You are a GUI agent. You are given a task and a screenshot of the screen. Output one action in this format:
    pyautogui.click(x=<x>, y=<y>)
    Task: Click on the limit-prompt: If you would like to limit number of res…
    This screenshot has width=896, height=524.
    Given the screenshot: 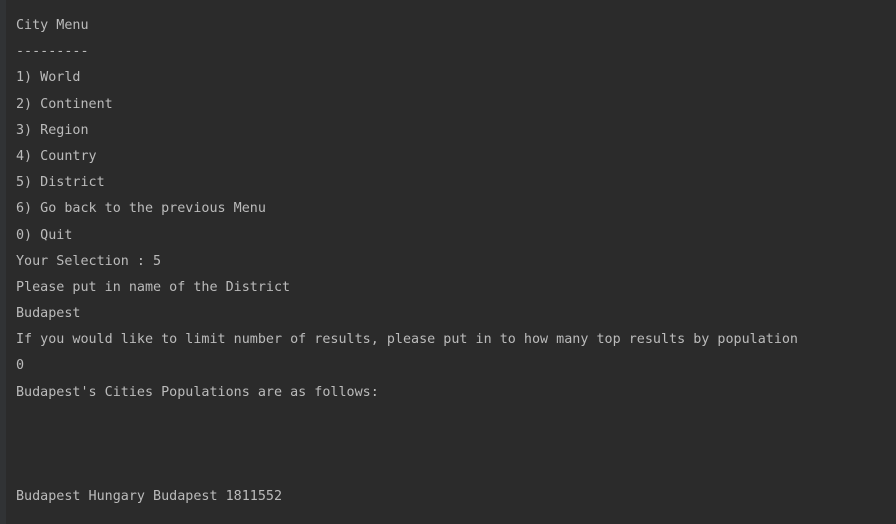 What is the action you would take?
    pyautogui.click(x=407, y=340)
    